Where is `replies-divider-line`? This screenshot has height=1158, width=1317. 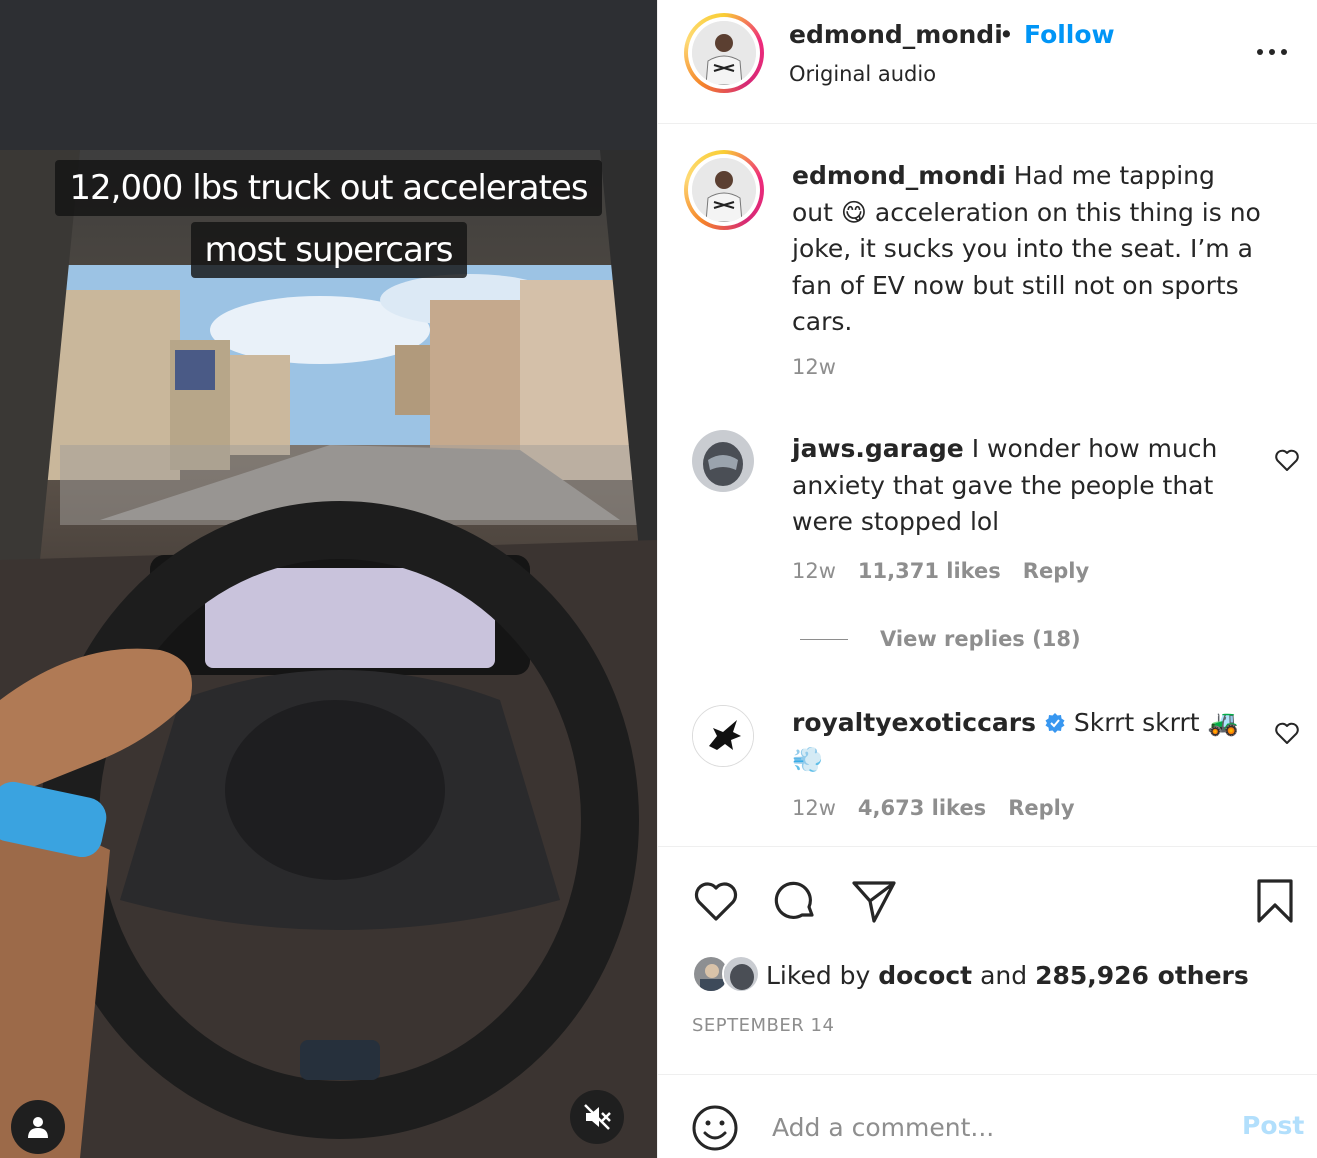 replies-divider-line is located at coordinates (824, 639).